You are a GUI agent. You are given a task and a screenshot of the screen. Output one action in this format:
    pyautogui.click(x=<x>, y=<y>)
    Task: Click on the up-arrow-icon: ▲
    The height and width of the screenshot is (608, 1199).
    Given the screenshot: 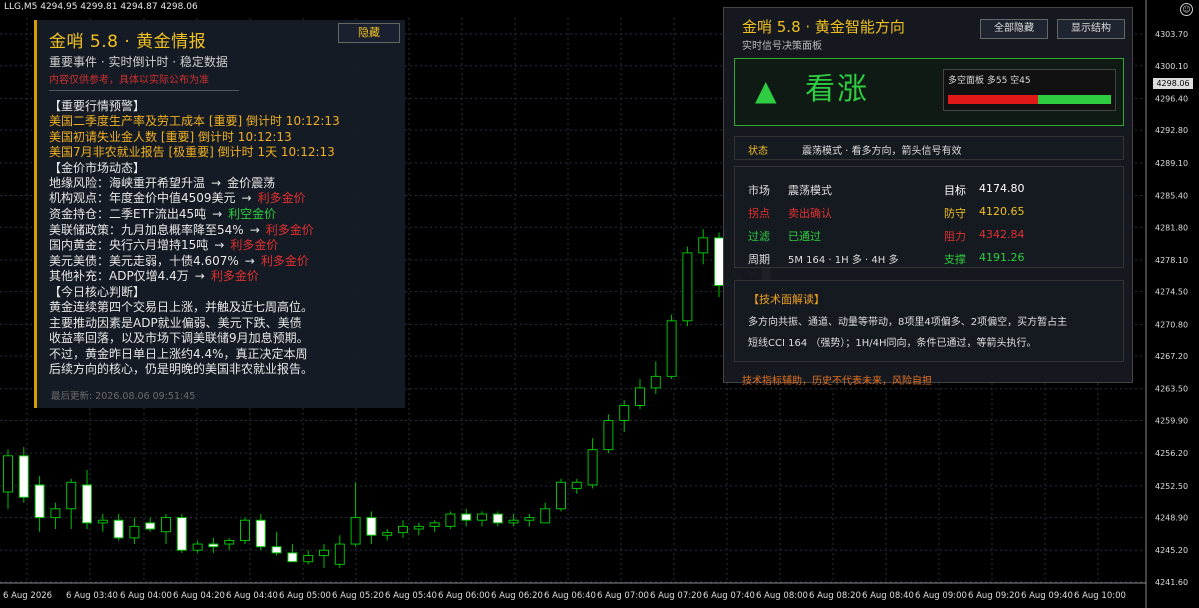 What is the action you would take?
    pyautogui.click(x=766, y=90)
    